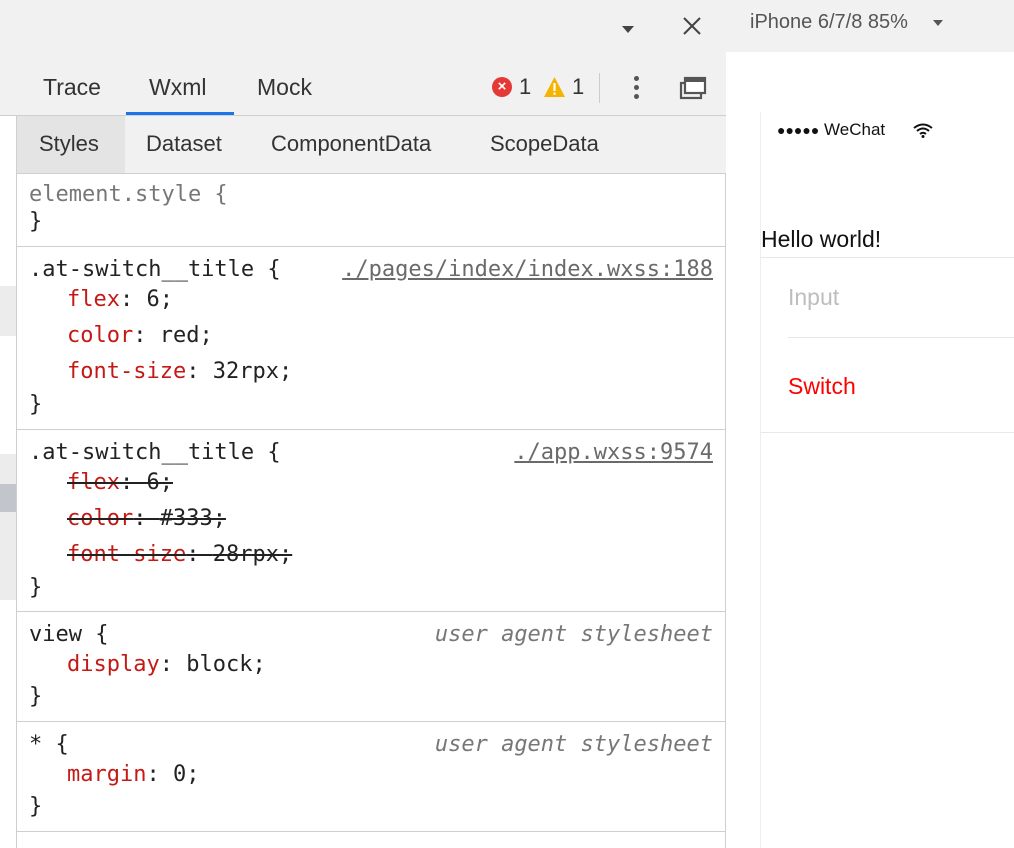 The width and height of the screenshot is (1014, 848). What do you see at coordinates (193, 518) in the screenshot?
I see `decl-value: #333;` at bounding box center [193, 518].